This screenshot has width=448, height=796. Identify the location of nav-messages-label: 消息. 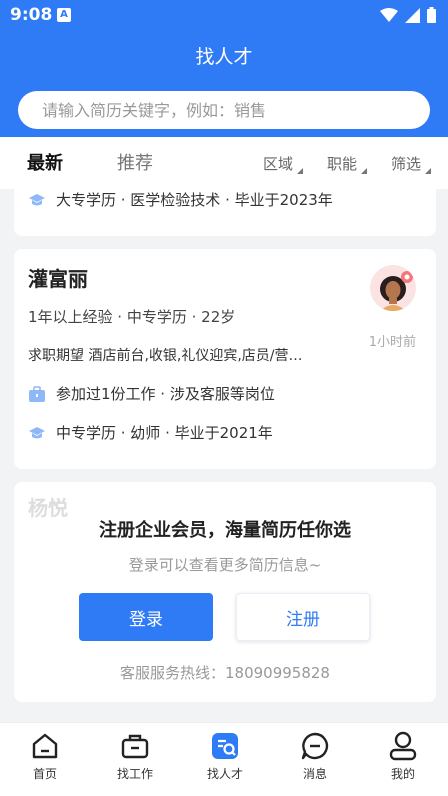
(314, 774).